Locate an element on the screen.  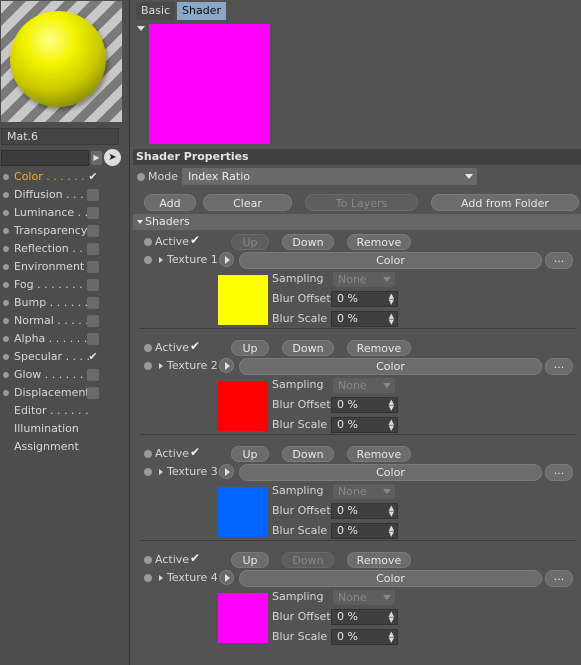
channel-filter-field is located at coordinates (45, 158).